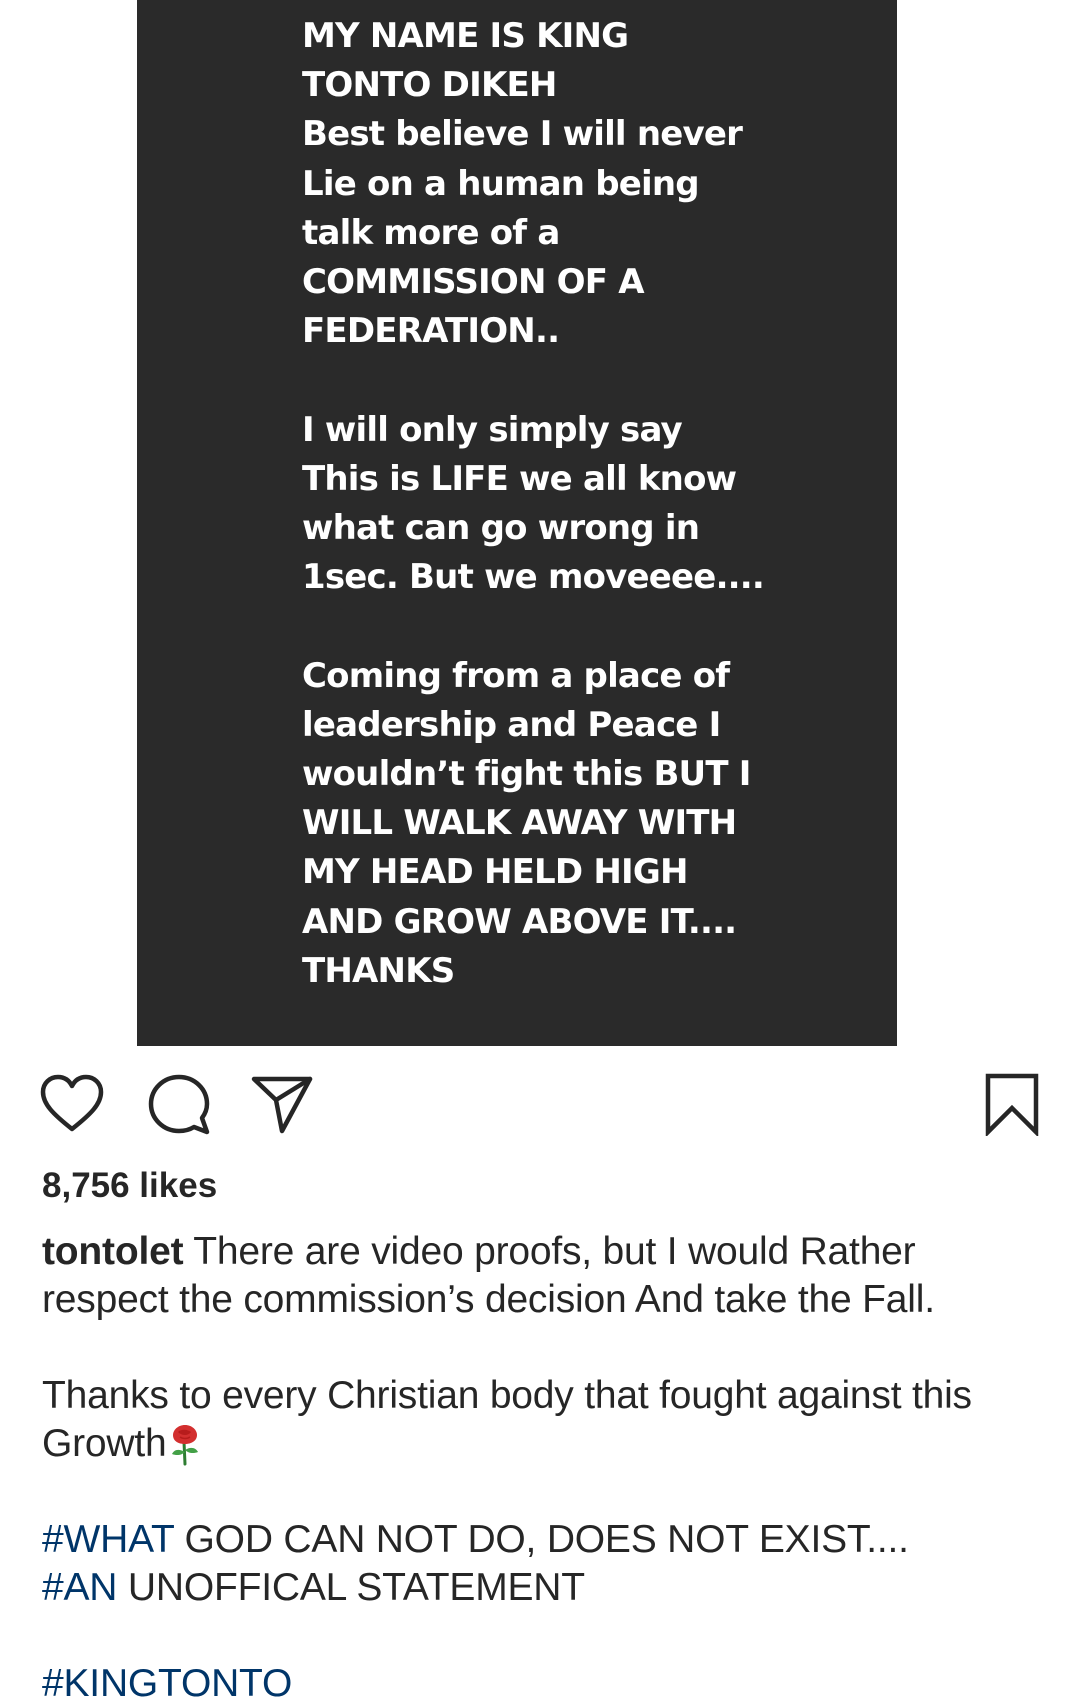  I want to click on like-button, so click(72, 1104).